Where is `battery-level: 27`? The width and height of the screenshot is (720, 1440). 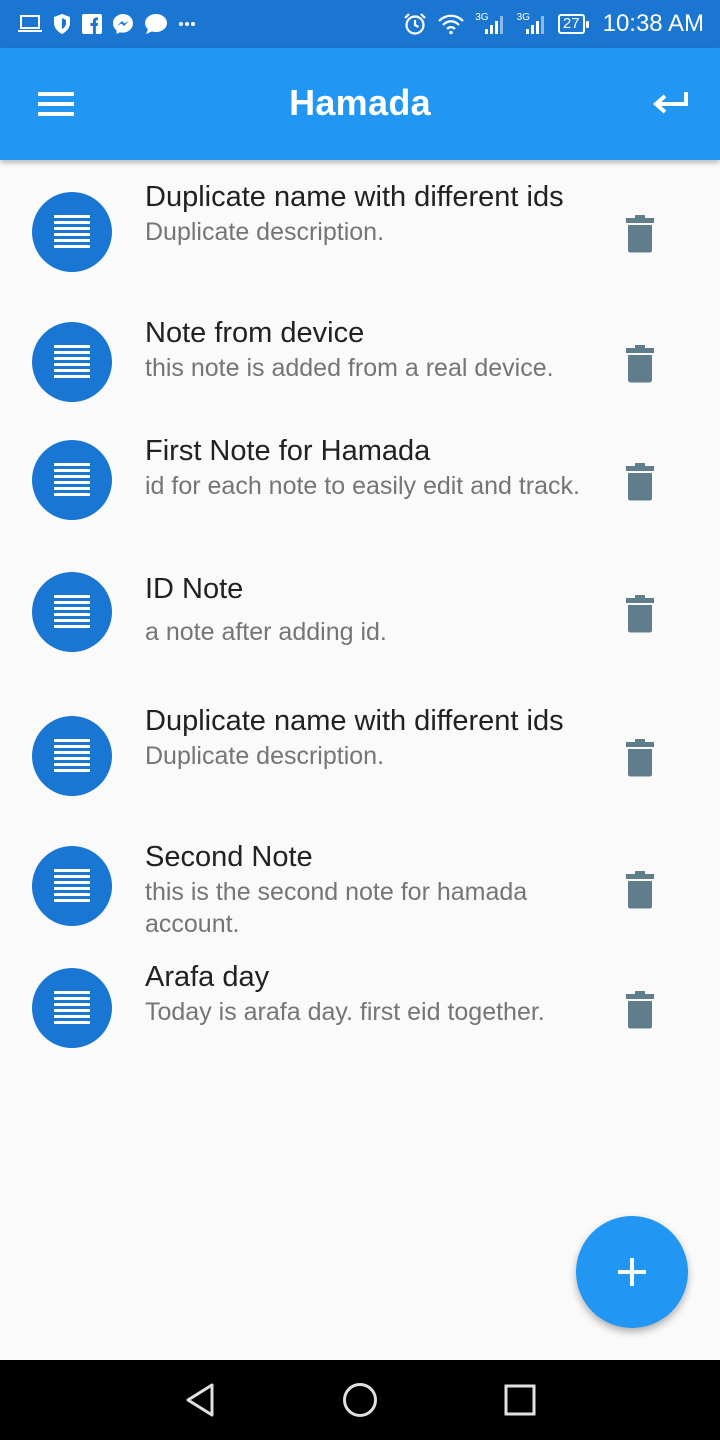 battery-level: 27 is located at coordinates (571, 23).